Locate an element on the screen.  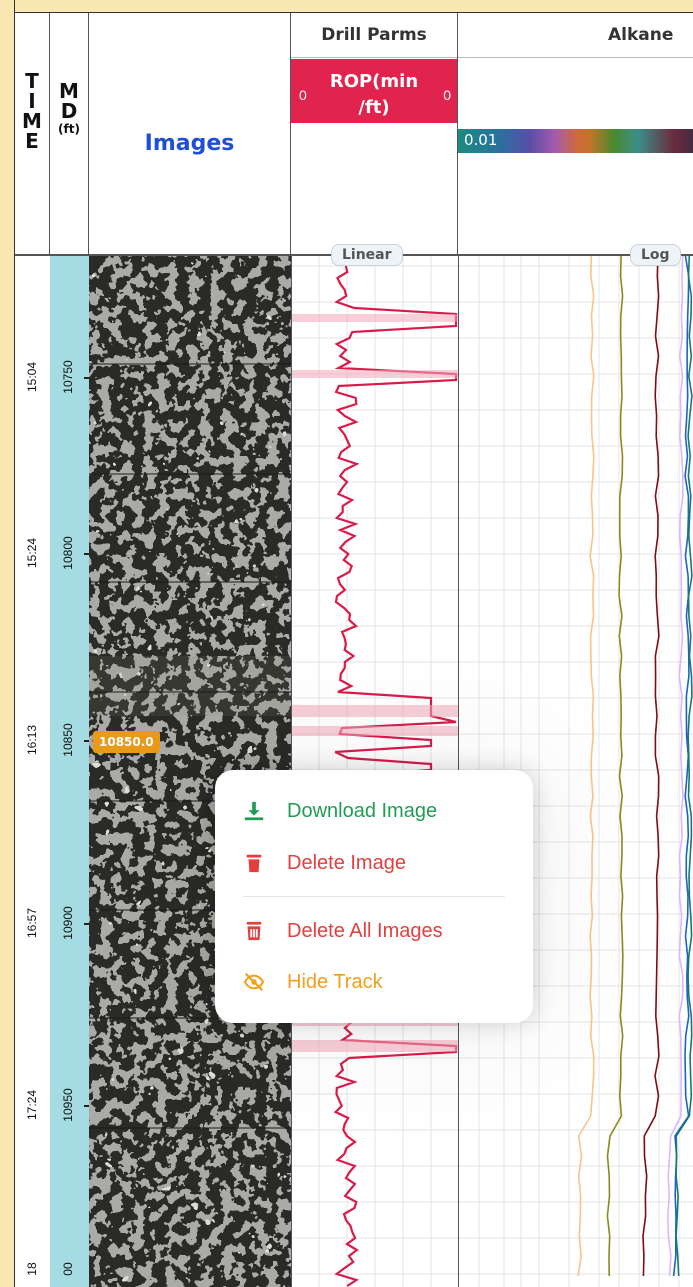
time-label: 18 is located at coordinates (32, 1269).